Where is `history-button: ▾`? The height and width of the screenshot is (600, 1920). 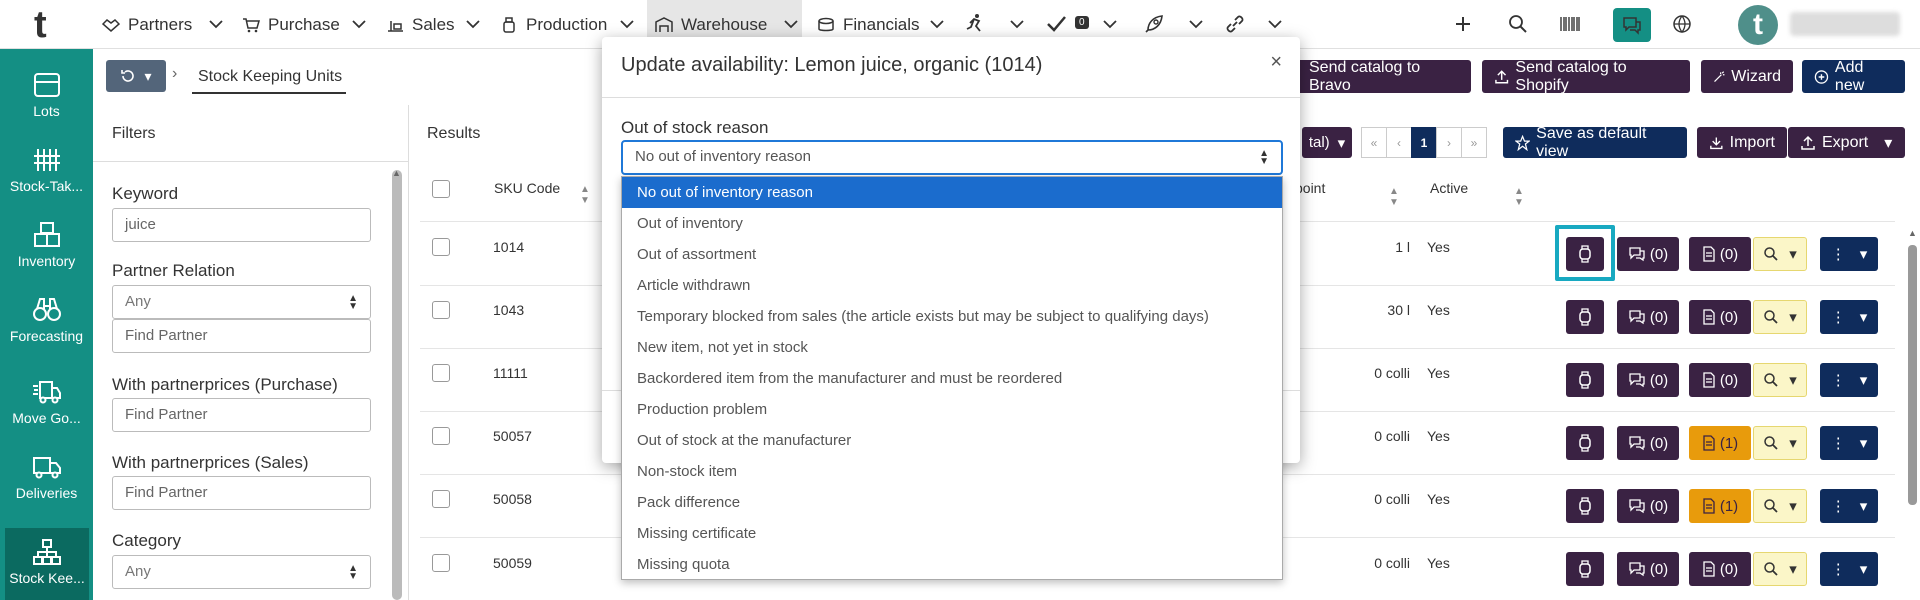
history-button: ▾ is located at coordinates (136, 76).